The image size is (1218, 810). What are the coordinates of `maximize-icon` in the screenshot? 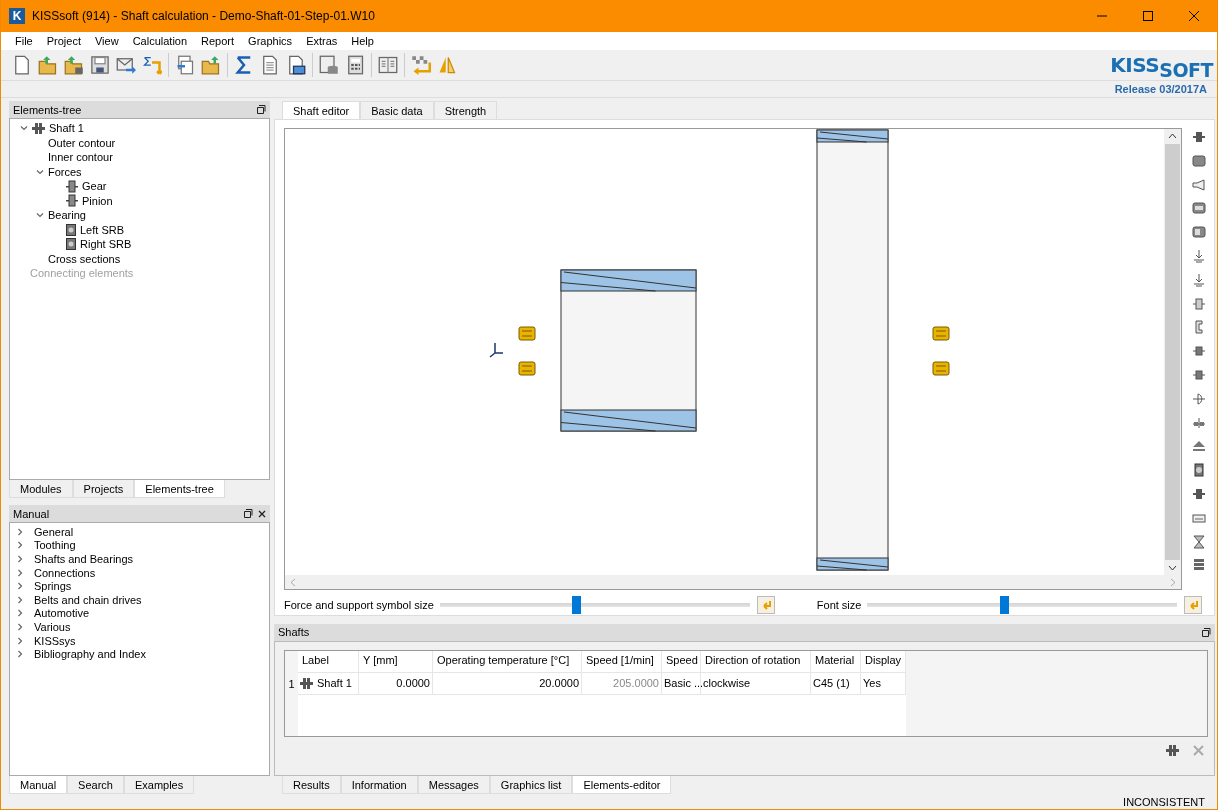 It's located at (1148, 16).